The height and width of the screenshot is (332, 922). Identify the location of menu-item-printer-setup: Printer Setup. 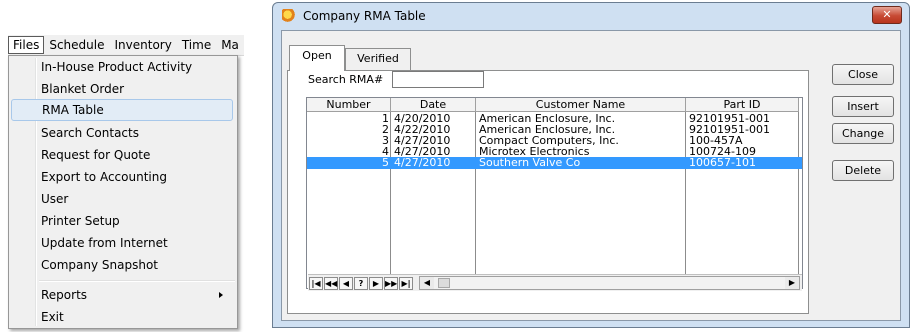
(122, 221).